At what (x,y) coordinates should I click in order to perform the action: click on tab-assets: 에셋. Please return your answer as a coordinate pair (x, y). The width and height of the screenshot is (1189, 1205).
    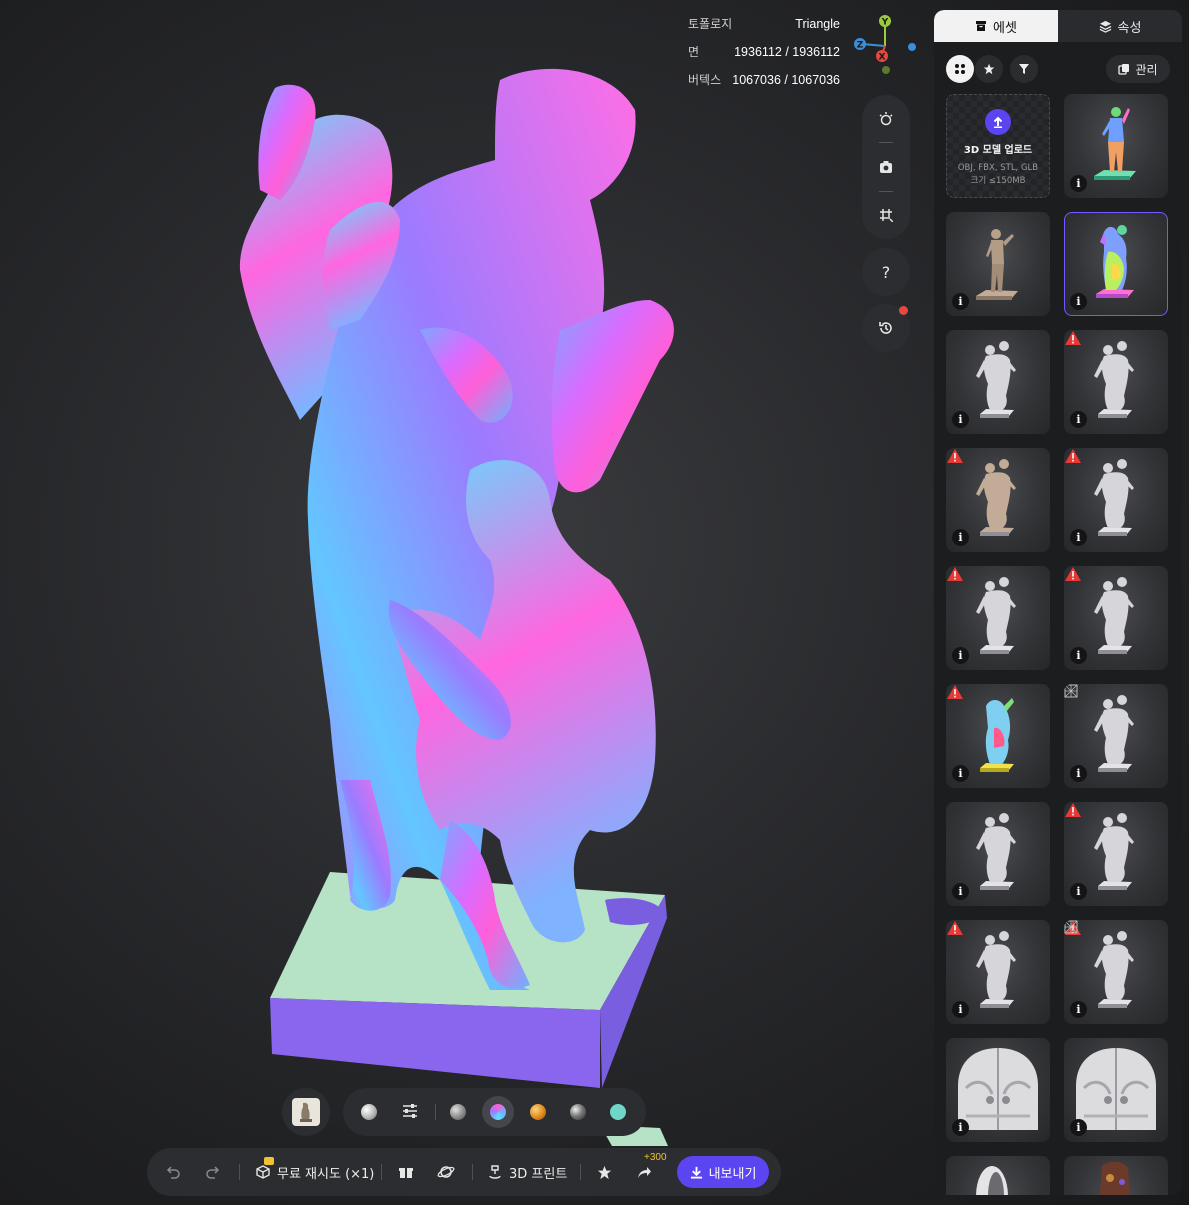
    Looking at the image, I should click on (996, 26).